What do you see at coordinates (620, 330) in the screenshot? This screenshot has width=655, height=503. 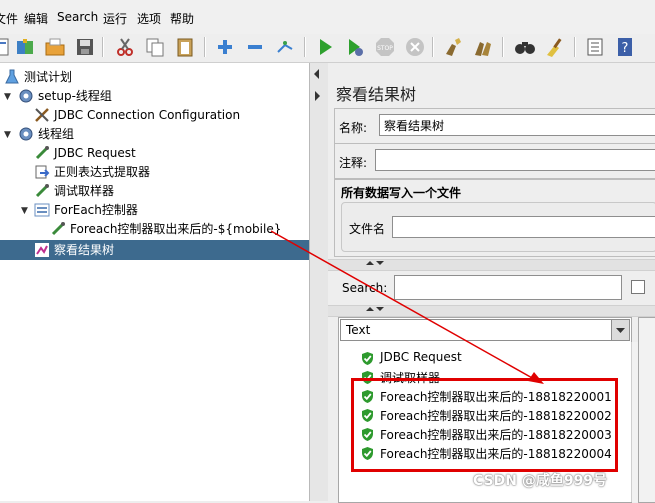 I see `chevron-down-icon` at bounding box center [620, 330].